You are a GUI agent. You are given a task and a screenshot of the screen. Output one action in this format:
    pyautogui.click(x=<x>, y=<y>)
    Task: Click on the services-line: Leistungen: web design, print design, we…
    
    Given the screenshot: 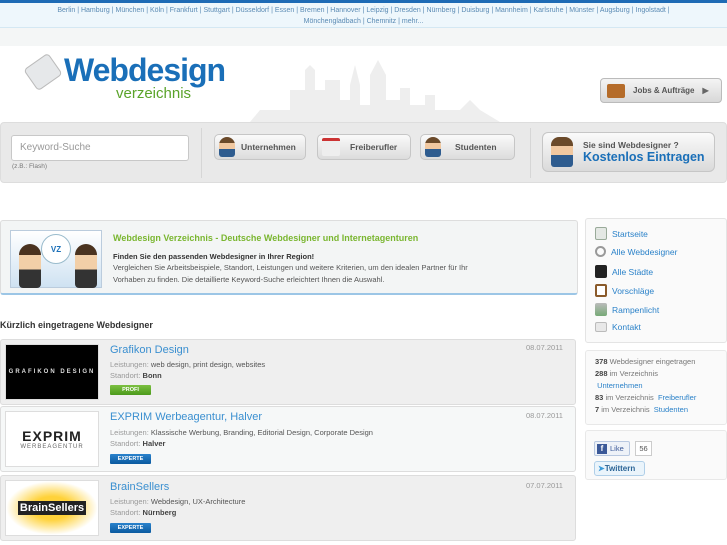 What is the action you would take?
    pyautogui.click(x=187, y=364)
    